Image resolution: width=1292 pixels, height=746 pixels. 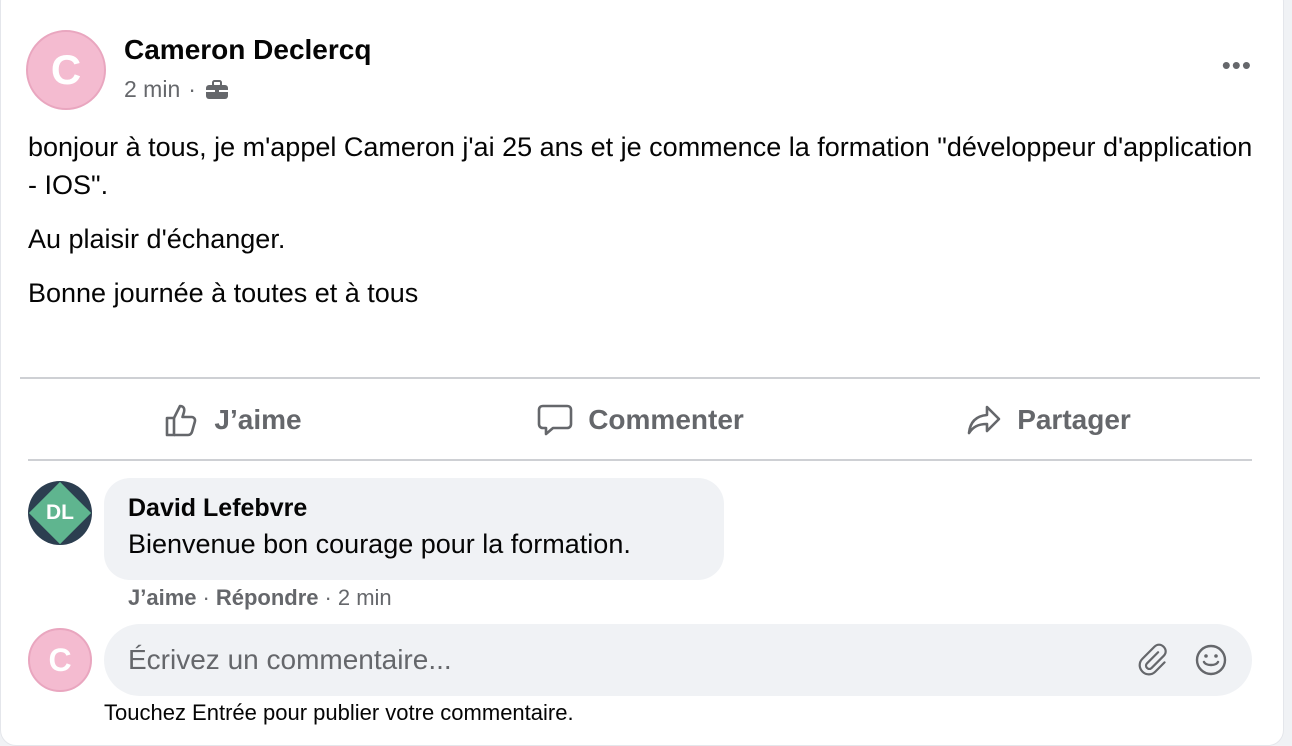 I want to click on comment-like-link: J’aime, so click(x=162, y=598).